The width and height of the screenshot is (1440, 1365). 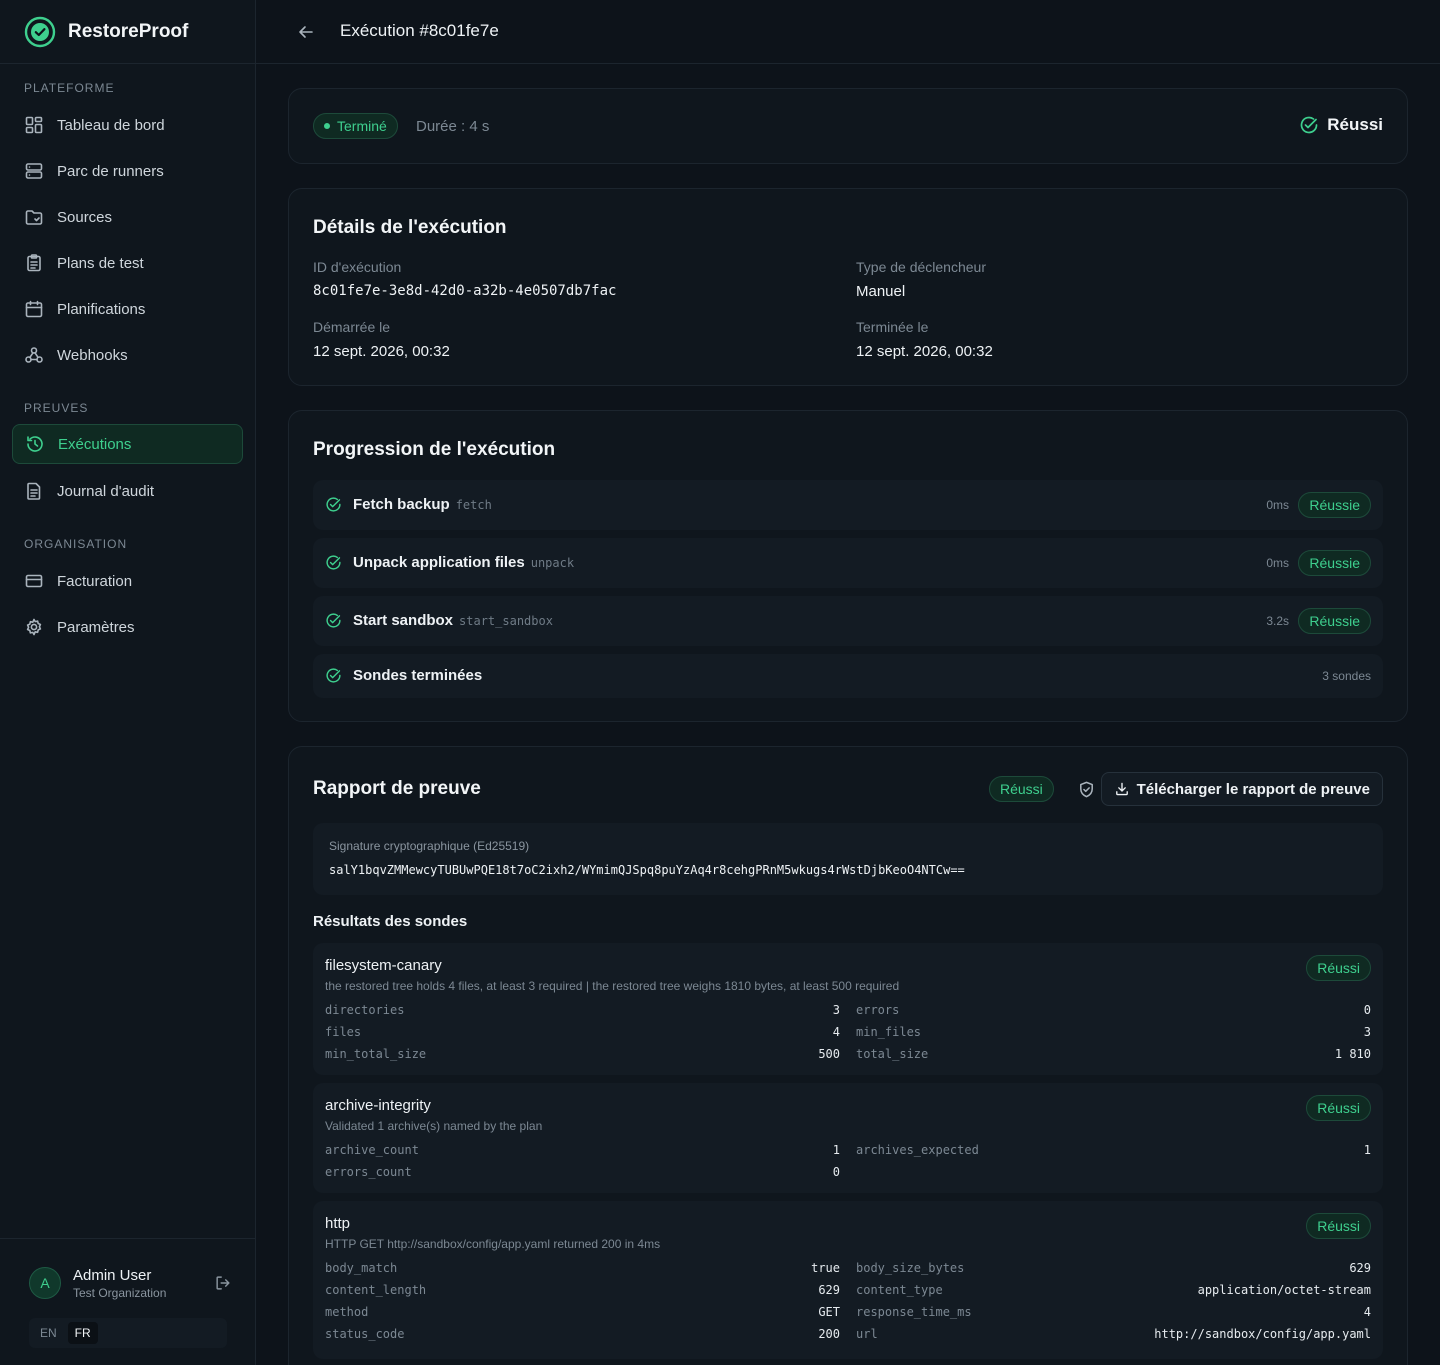 I want to click on probes-count: 3 sondes, so click(x=1346, y=676).